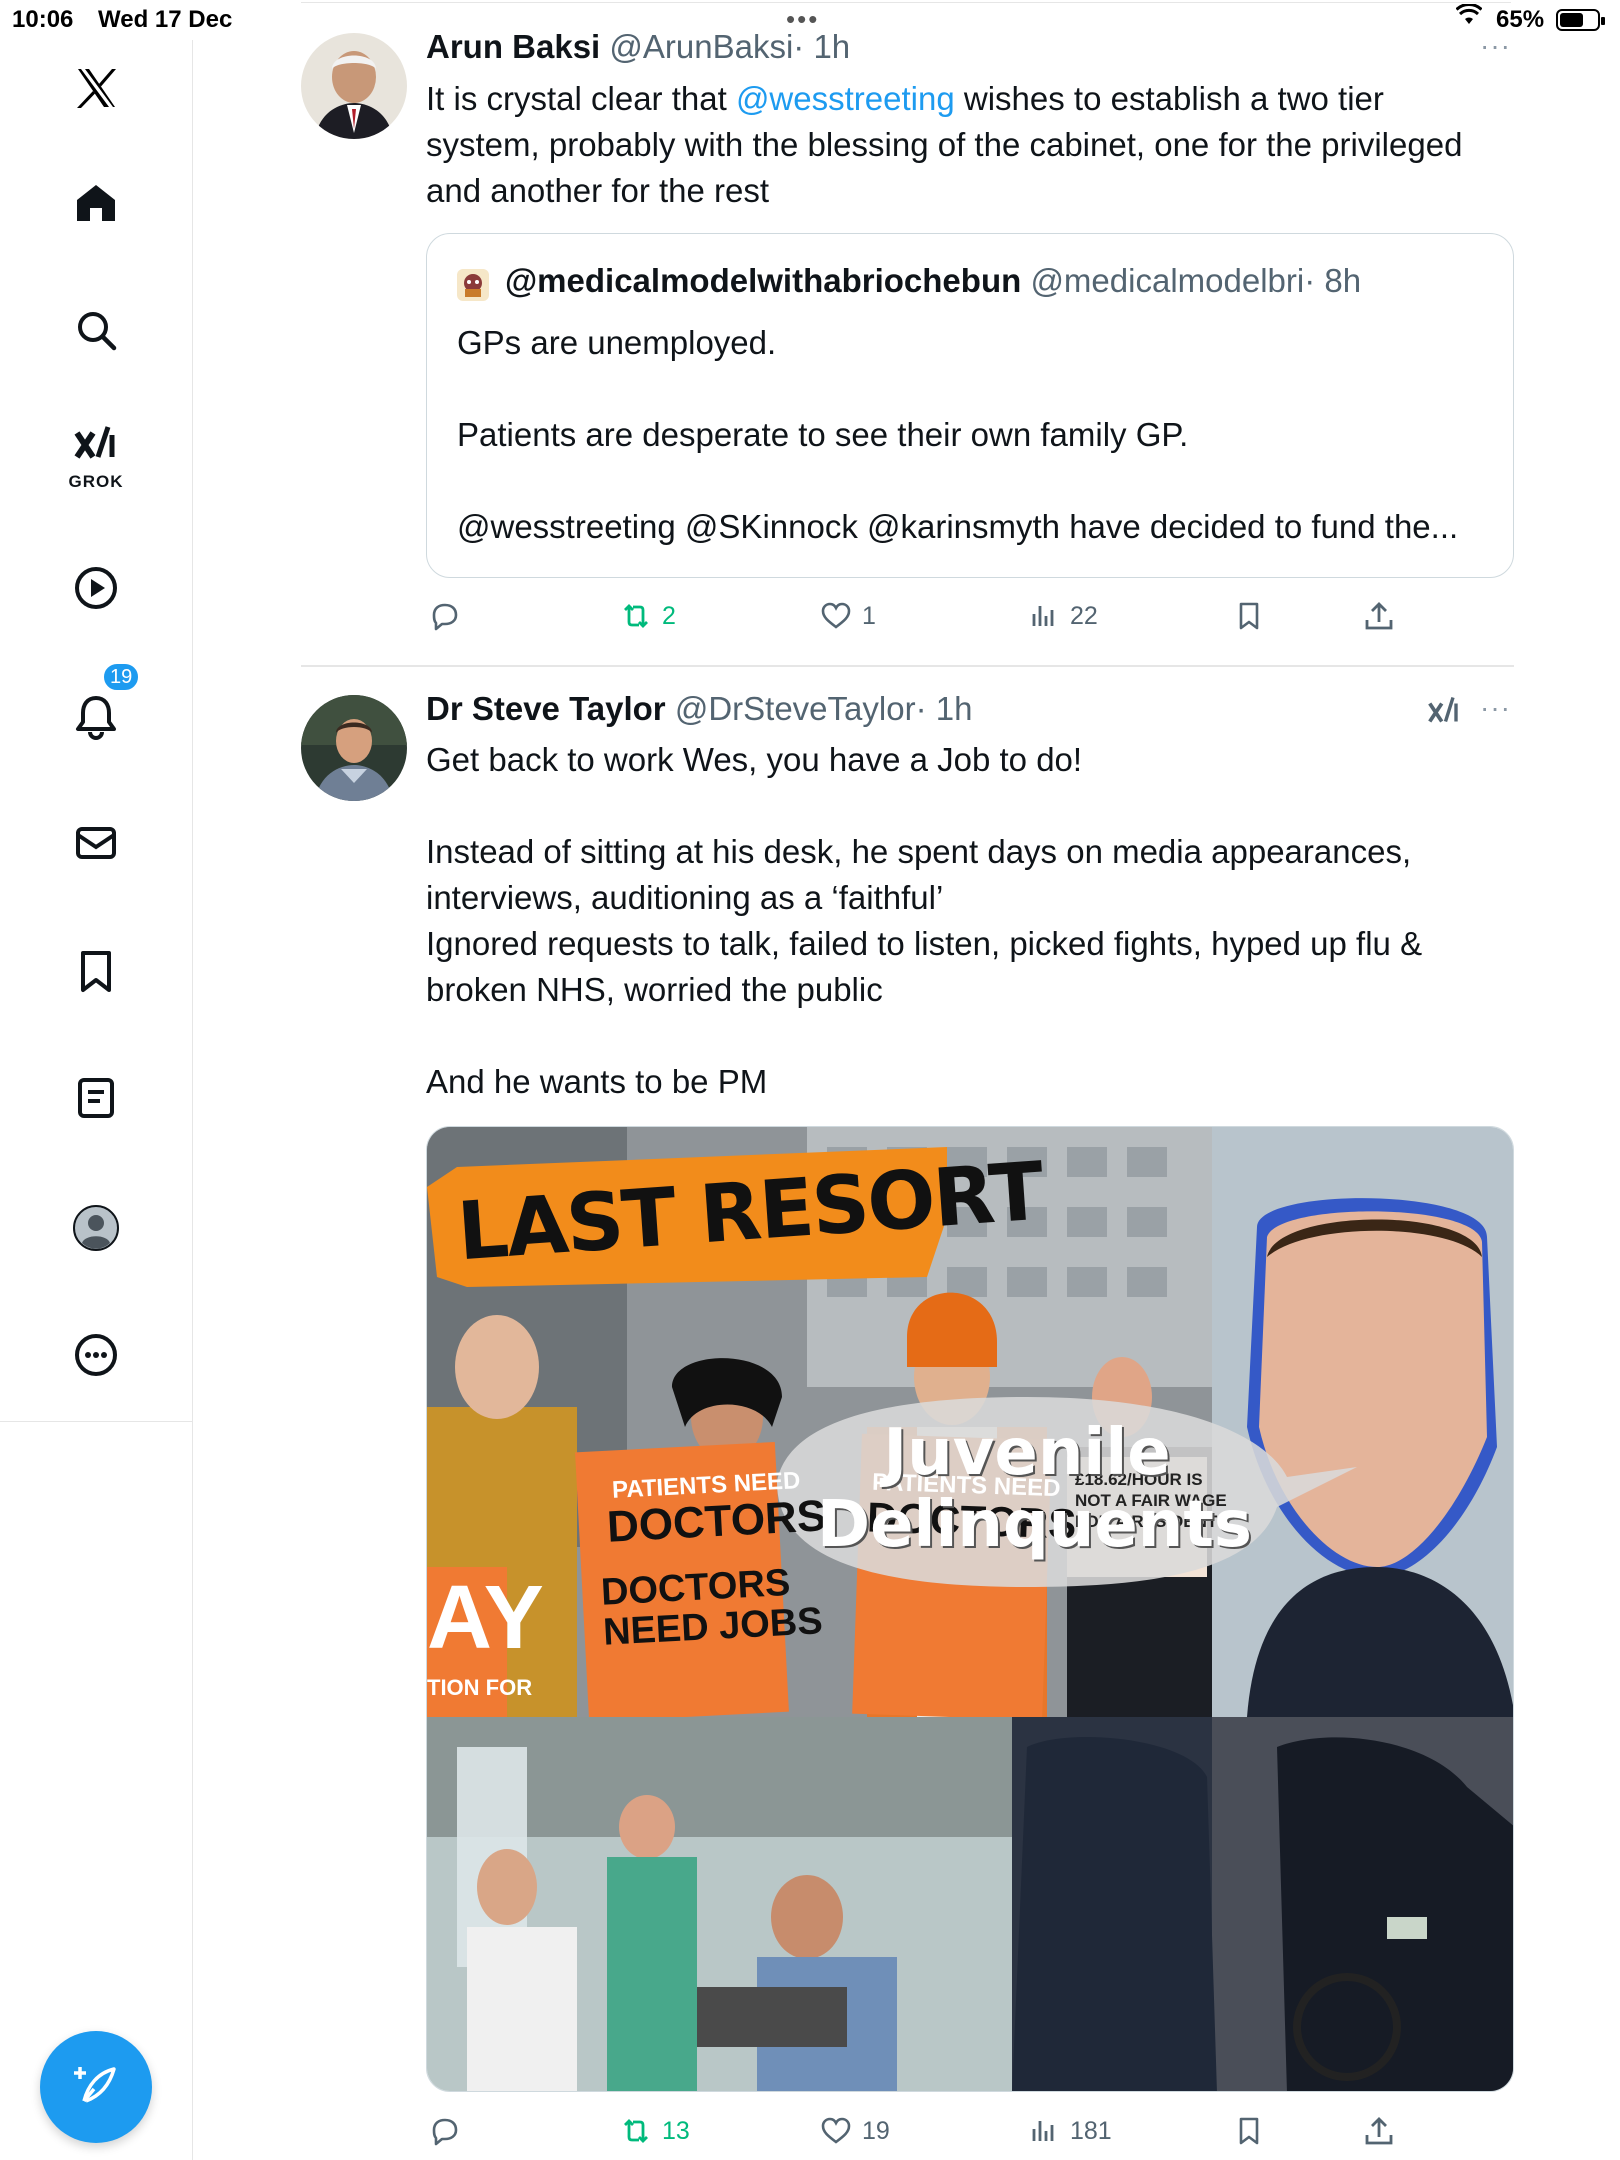 This screenshot has width=1620, height=2160. I want to click on tweet-author-line: Arun Baksi @ArunBaksi· 1h, so click(638, 47).